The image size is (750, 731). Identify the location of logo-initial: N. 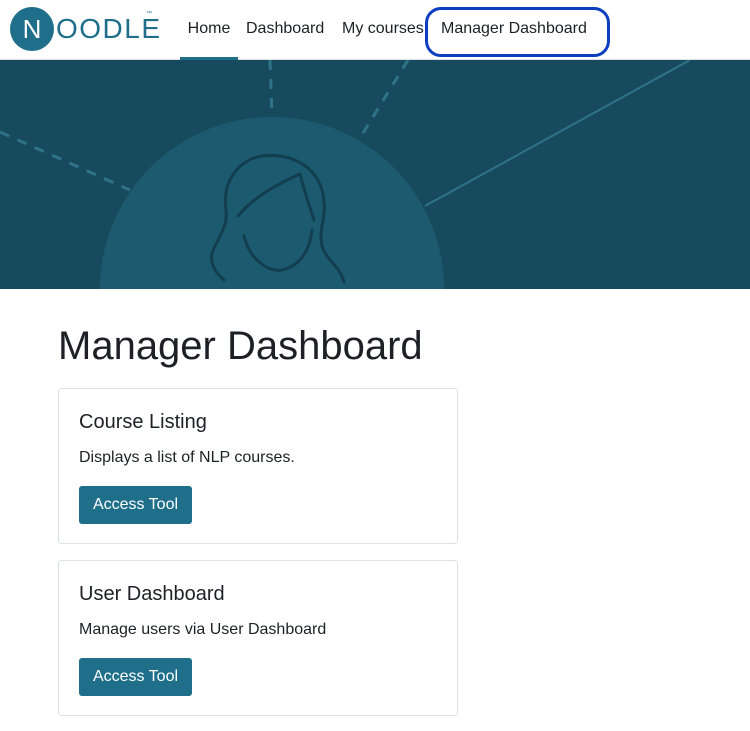
(32, 29).